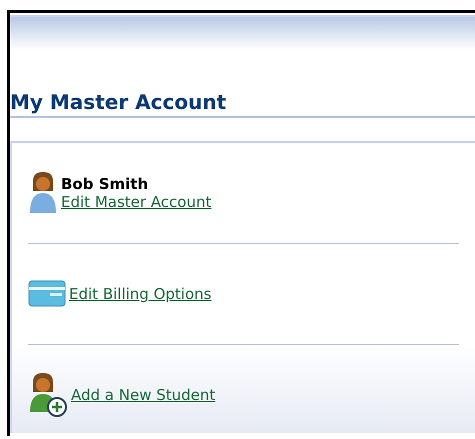  I want to click on add-user-icon, so click(48, 395).